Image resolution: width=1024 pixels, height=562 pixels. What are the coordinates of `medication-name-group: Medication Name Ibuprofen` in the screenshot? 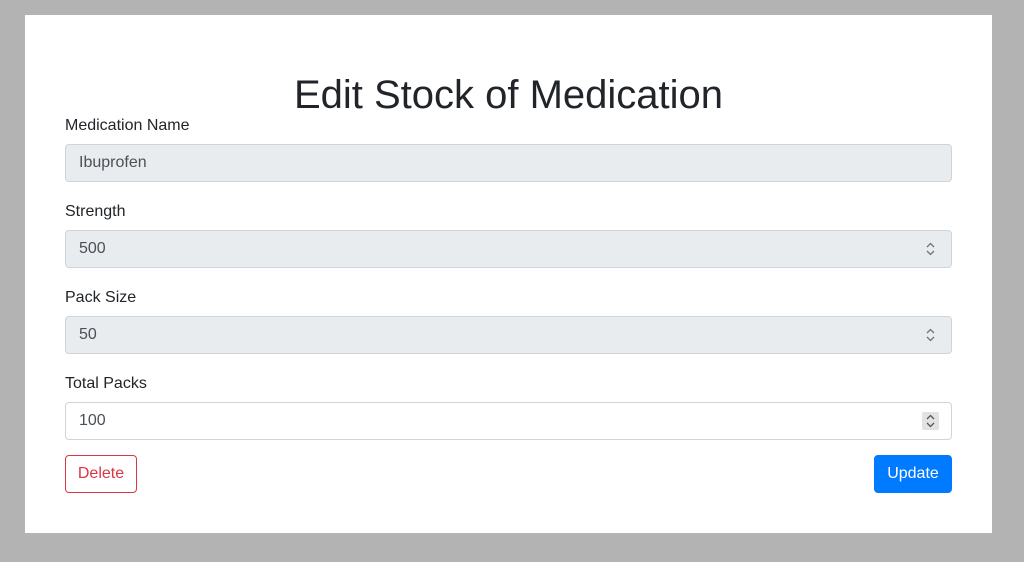 It's located at (508, 149).